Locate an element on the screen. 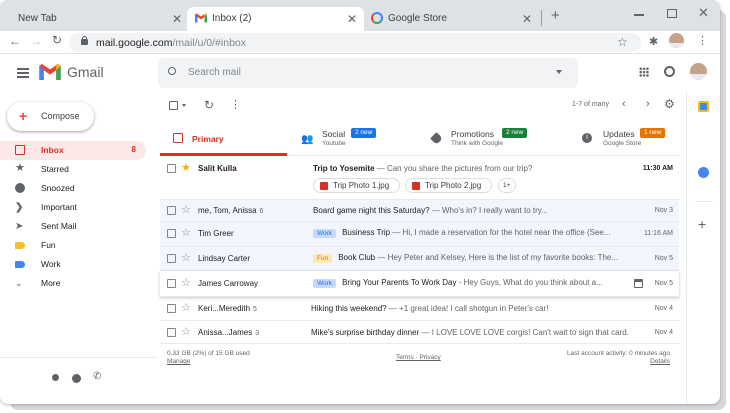 The height and width of the screenshot is (413, 730). refresh-icon: ↻ is located at coordinates (209, 105).